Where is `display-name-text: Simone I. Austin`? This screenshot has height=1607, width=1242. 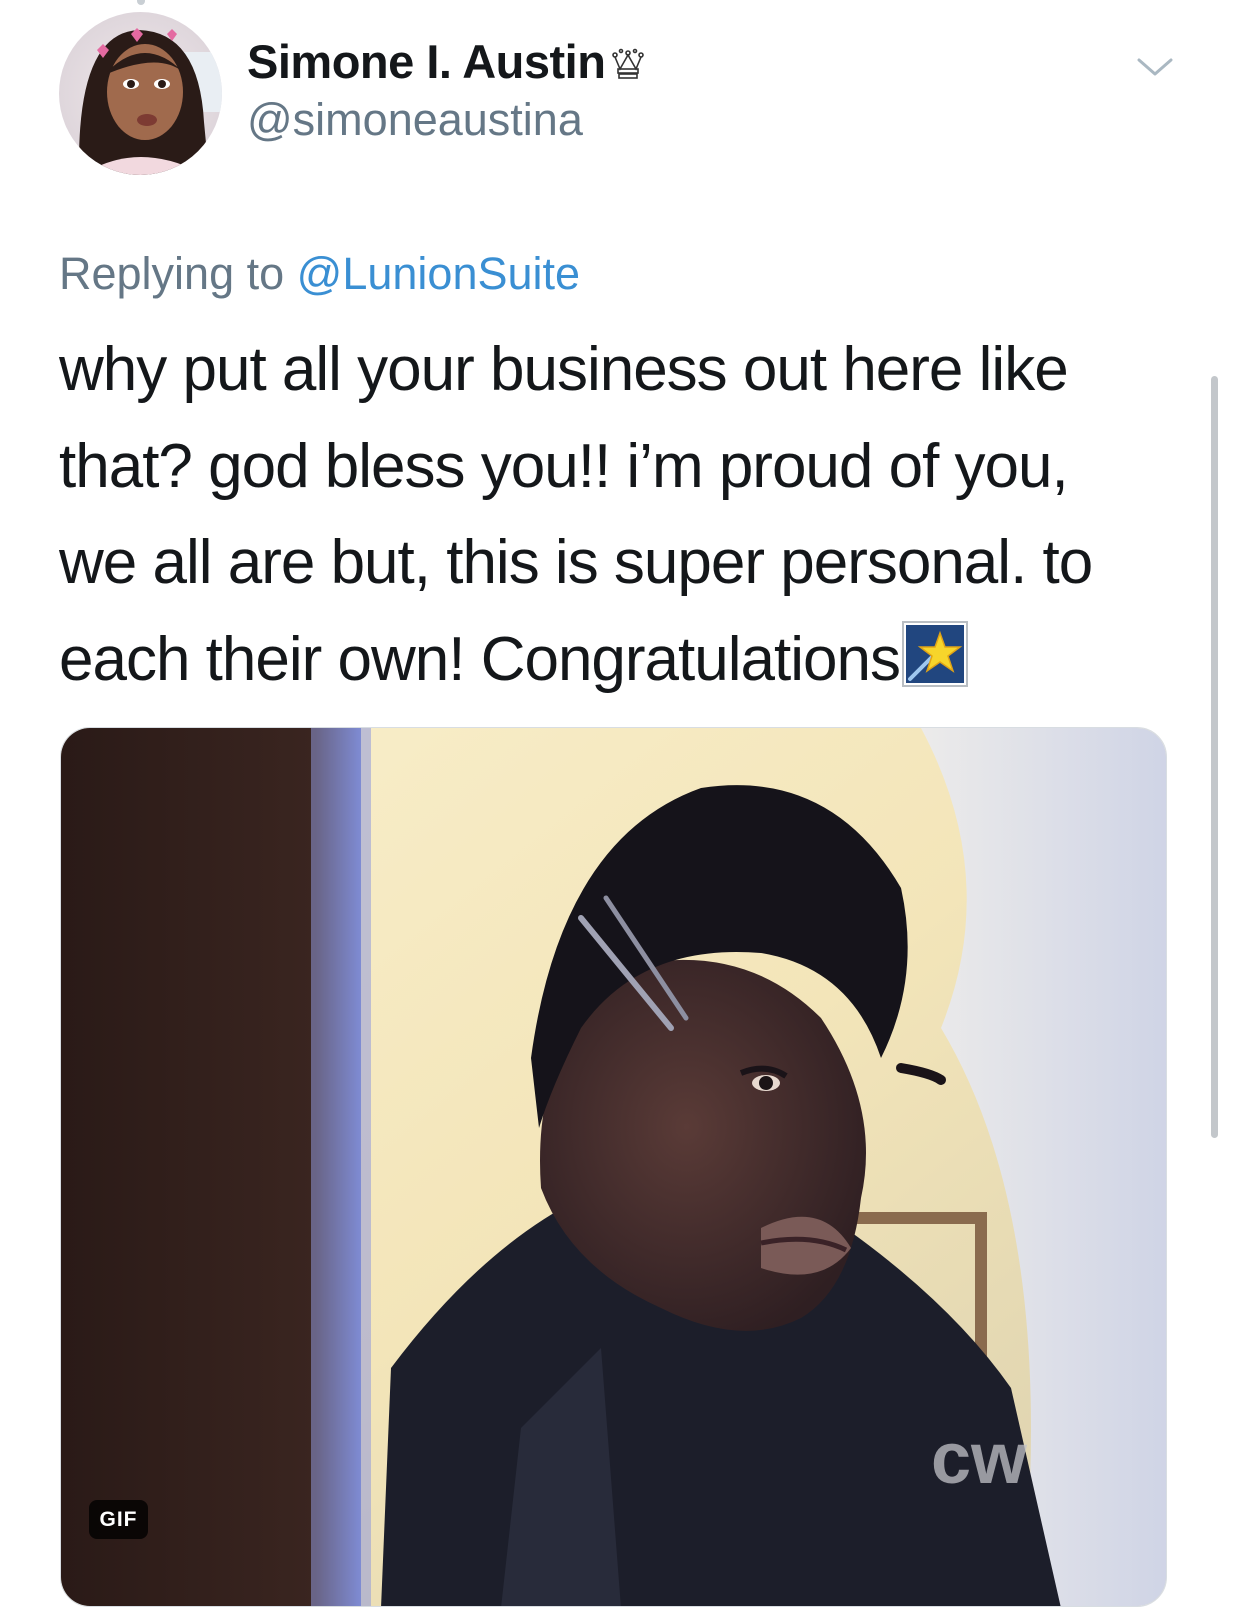
display-name-text: Simone I. Austin is located at coordinates (426, 61).